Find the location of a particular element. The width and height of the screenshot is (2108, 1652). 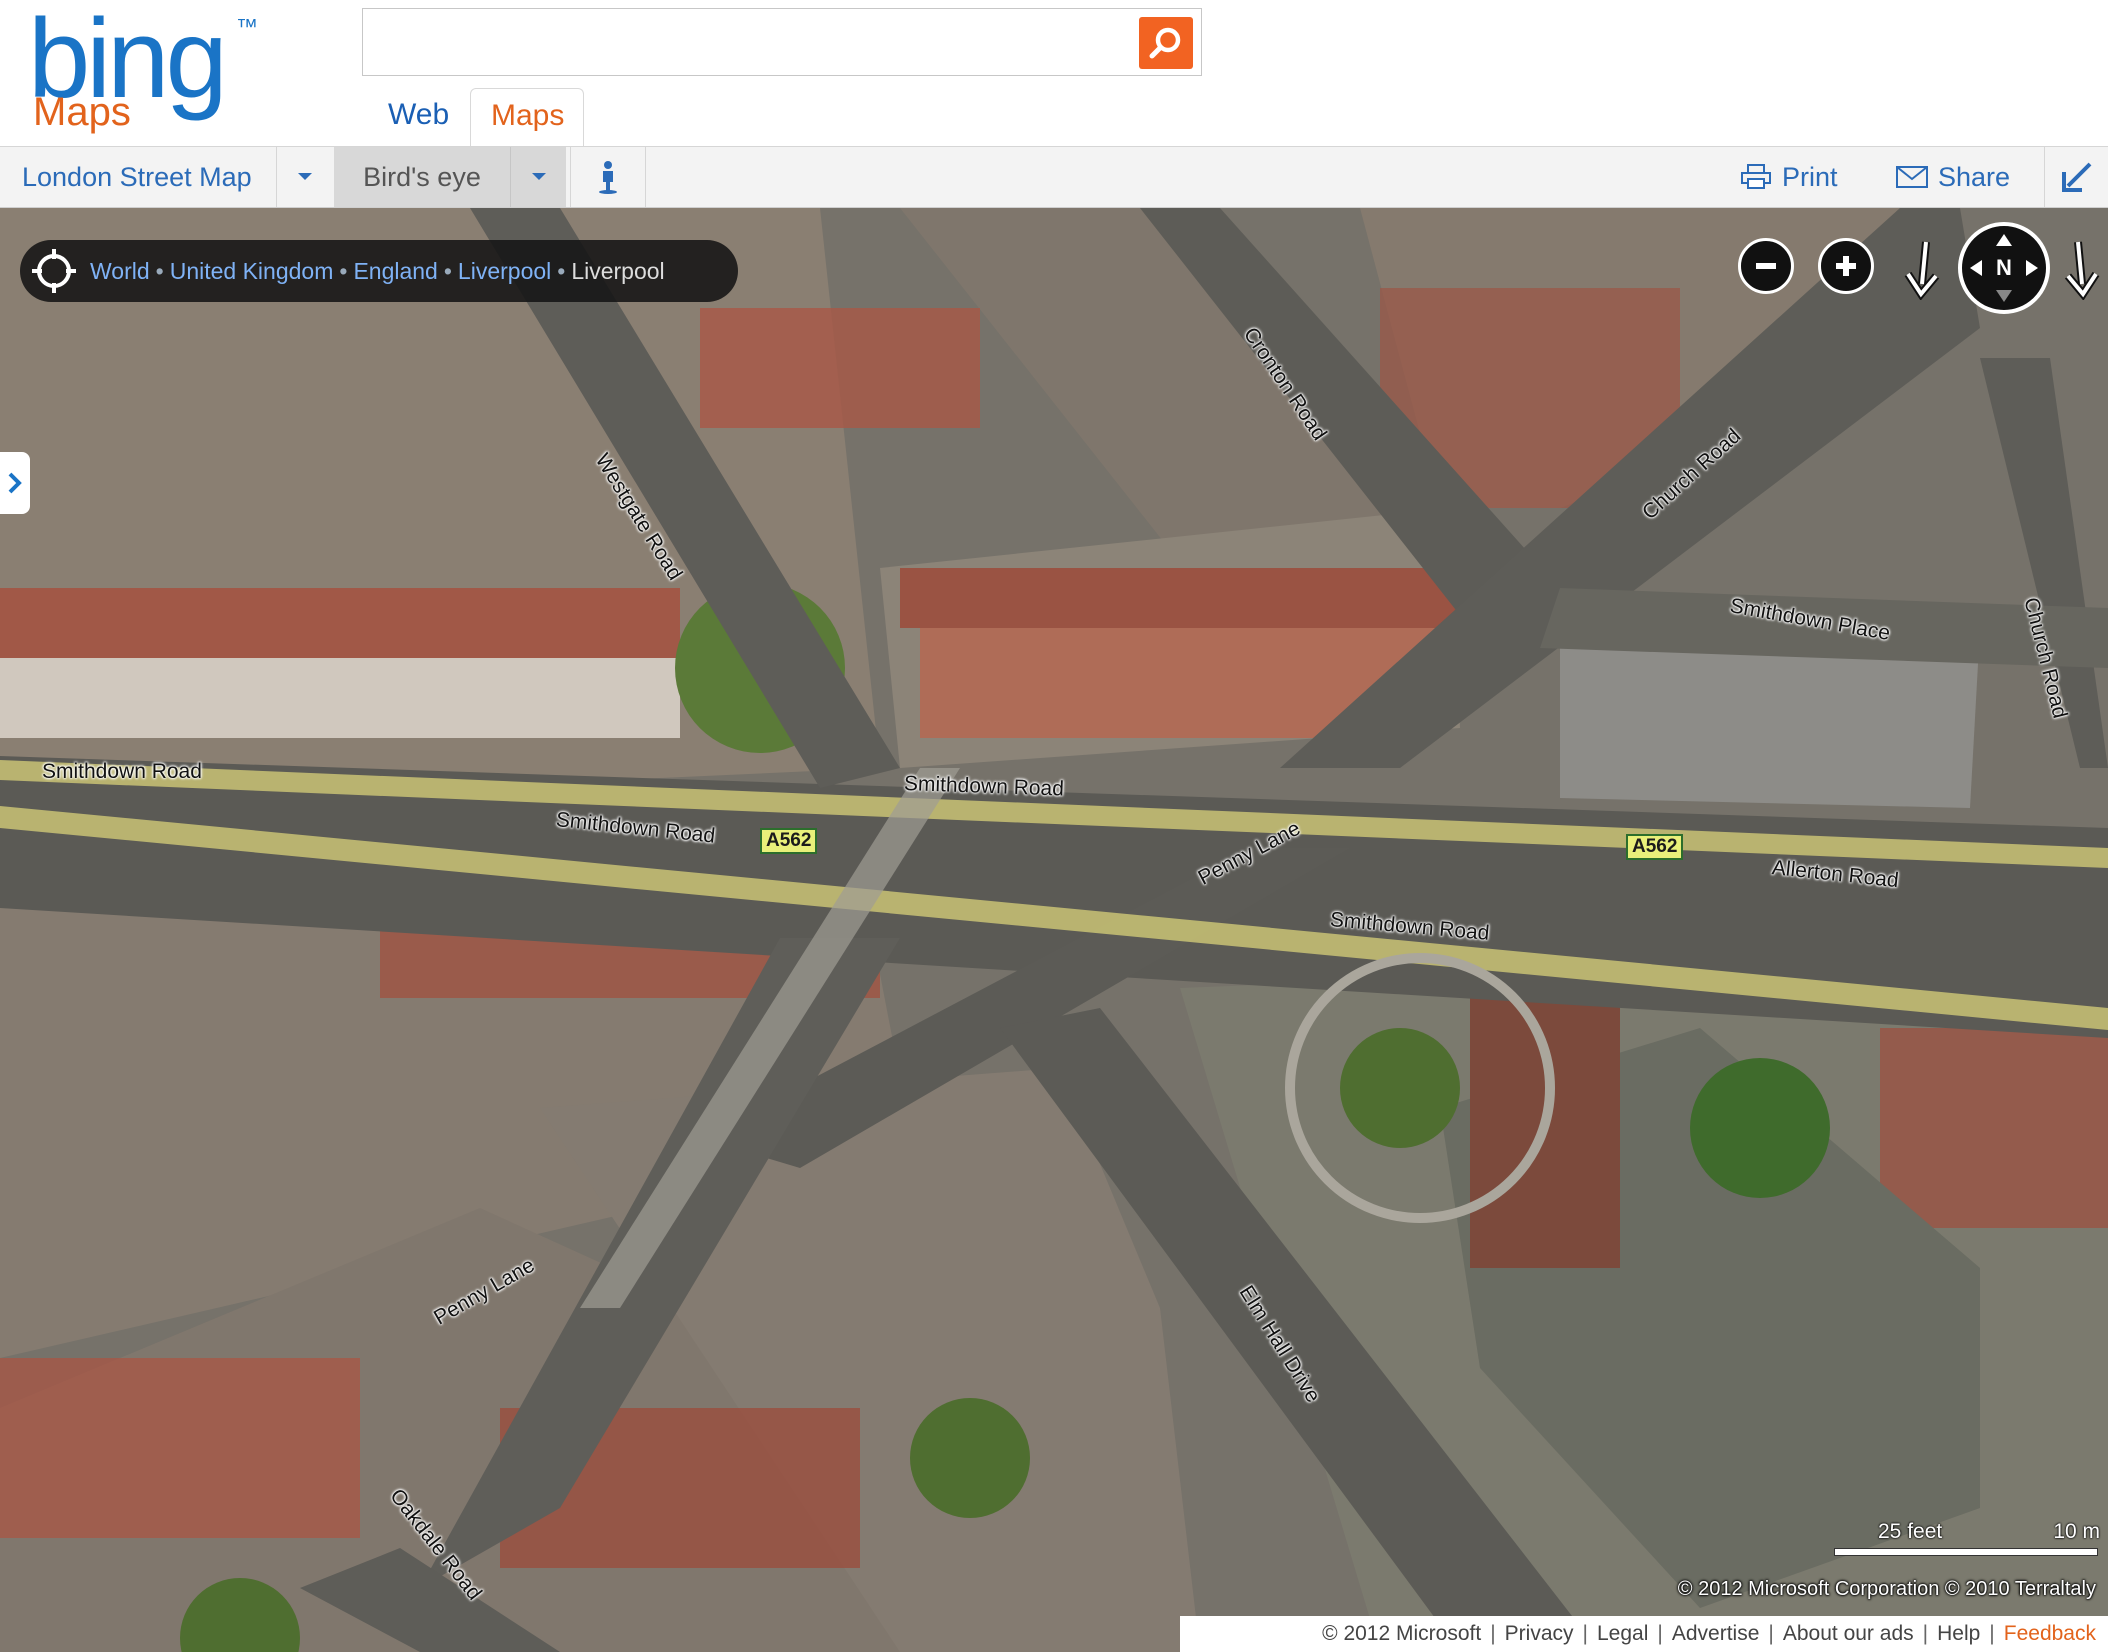

share-label: Share is located at coordinates (1974, 176).